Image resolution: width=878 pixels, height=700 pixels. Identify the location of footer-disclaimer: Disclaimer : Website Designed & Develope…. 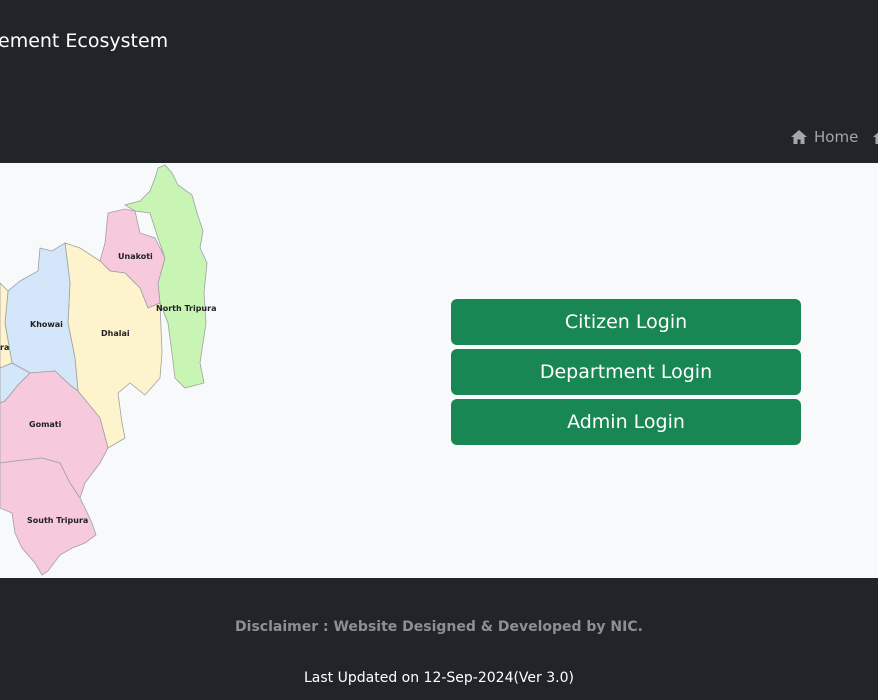
(439, 627).